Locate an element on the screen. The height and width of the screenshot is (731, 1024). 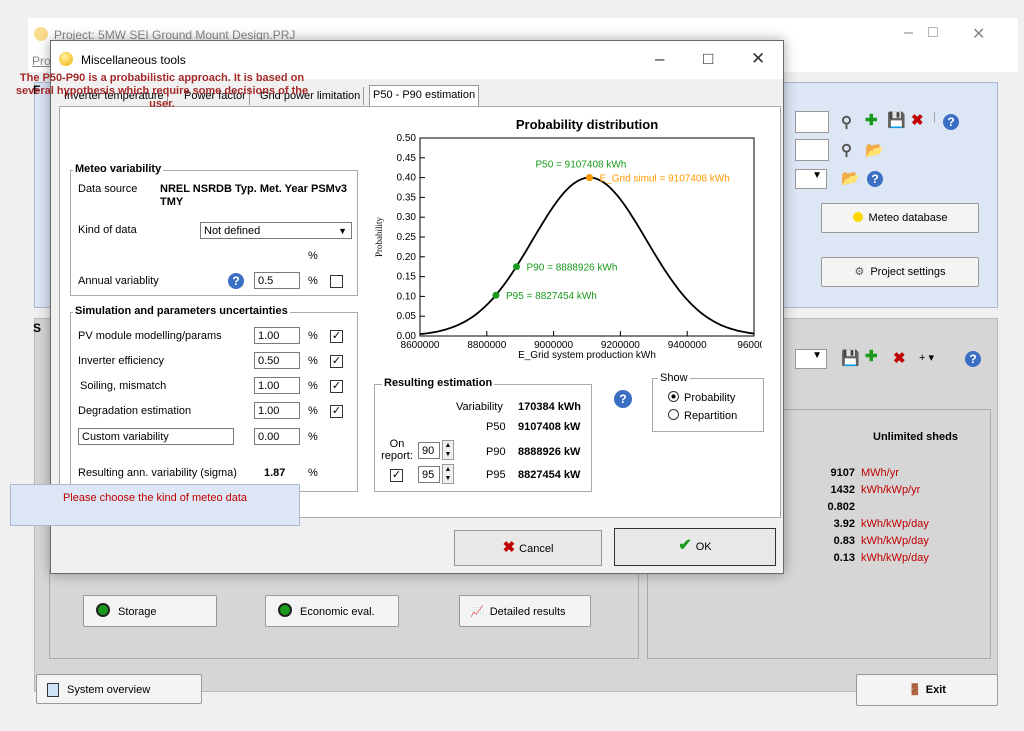
y-tick-label: 0.35 is located at coordinates (407, 197).